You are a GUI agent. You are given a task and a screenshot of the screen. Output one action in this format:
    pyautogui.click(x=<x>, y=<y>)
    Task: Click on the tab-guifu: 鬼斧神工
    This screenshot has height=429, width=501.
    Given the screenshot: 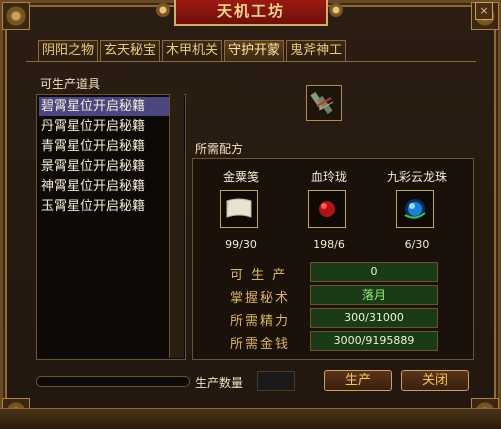 What is the action you would take?
    pyautogui.click(x=316, y=50)
    